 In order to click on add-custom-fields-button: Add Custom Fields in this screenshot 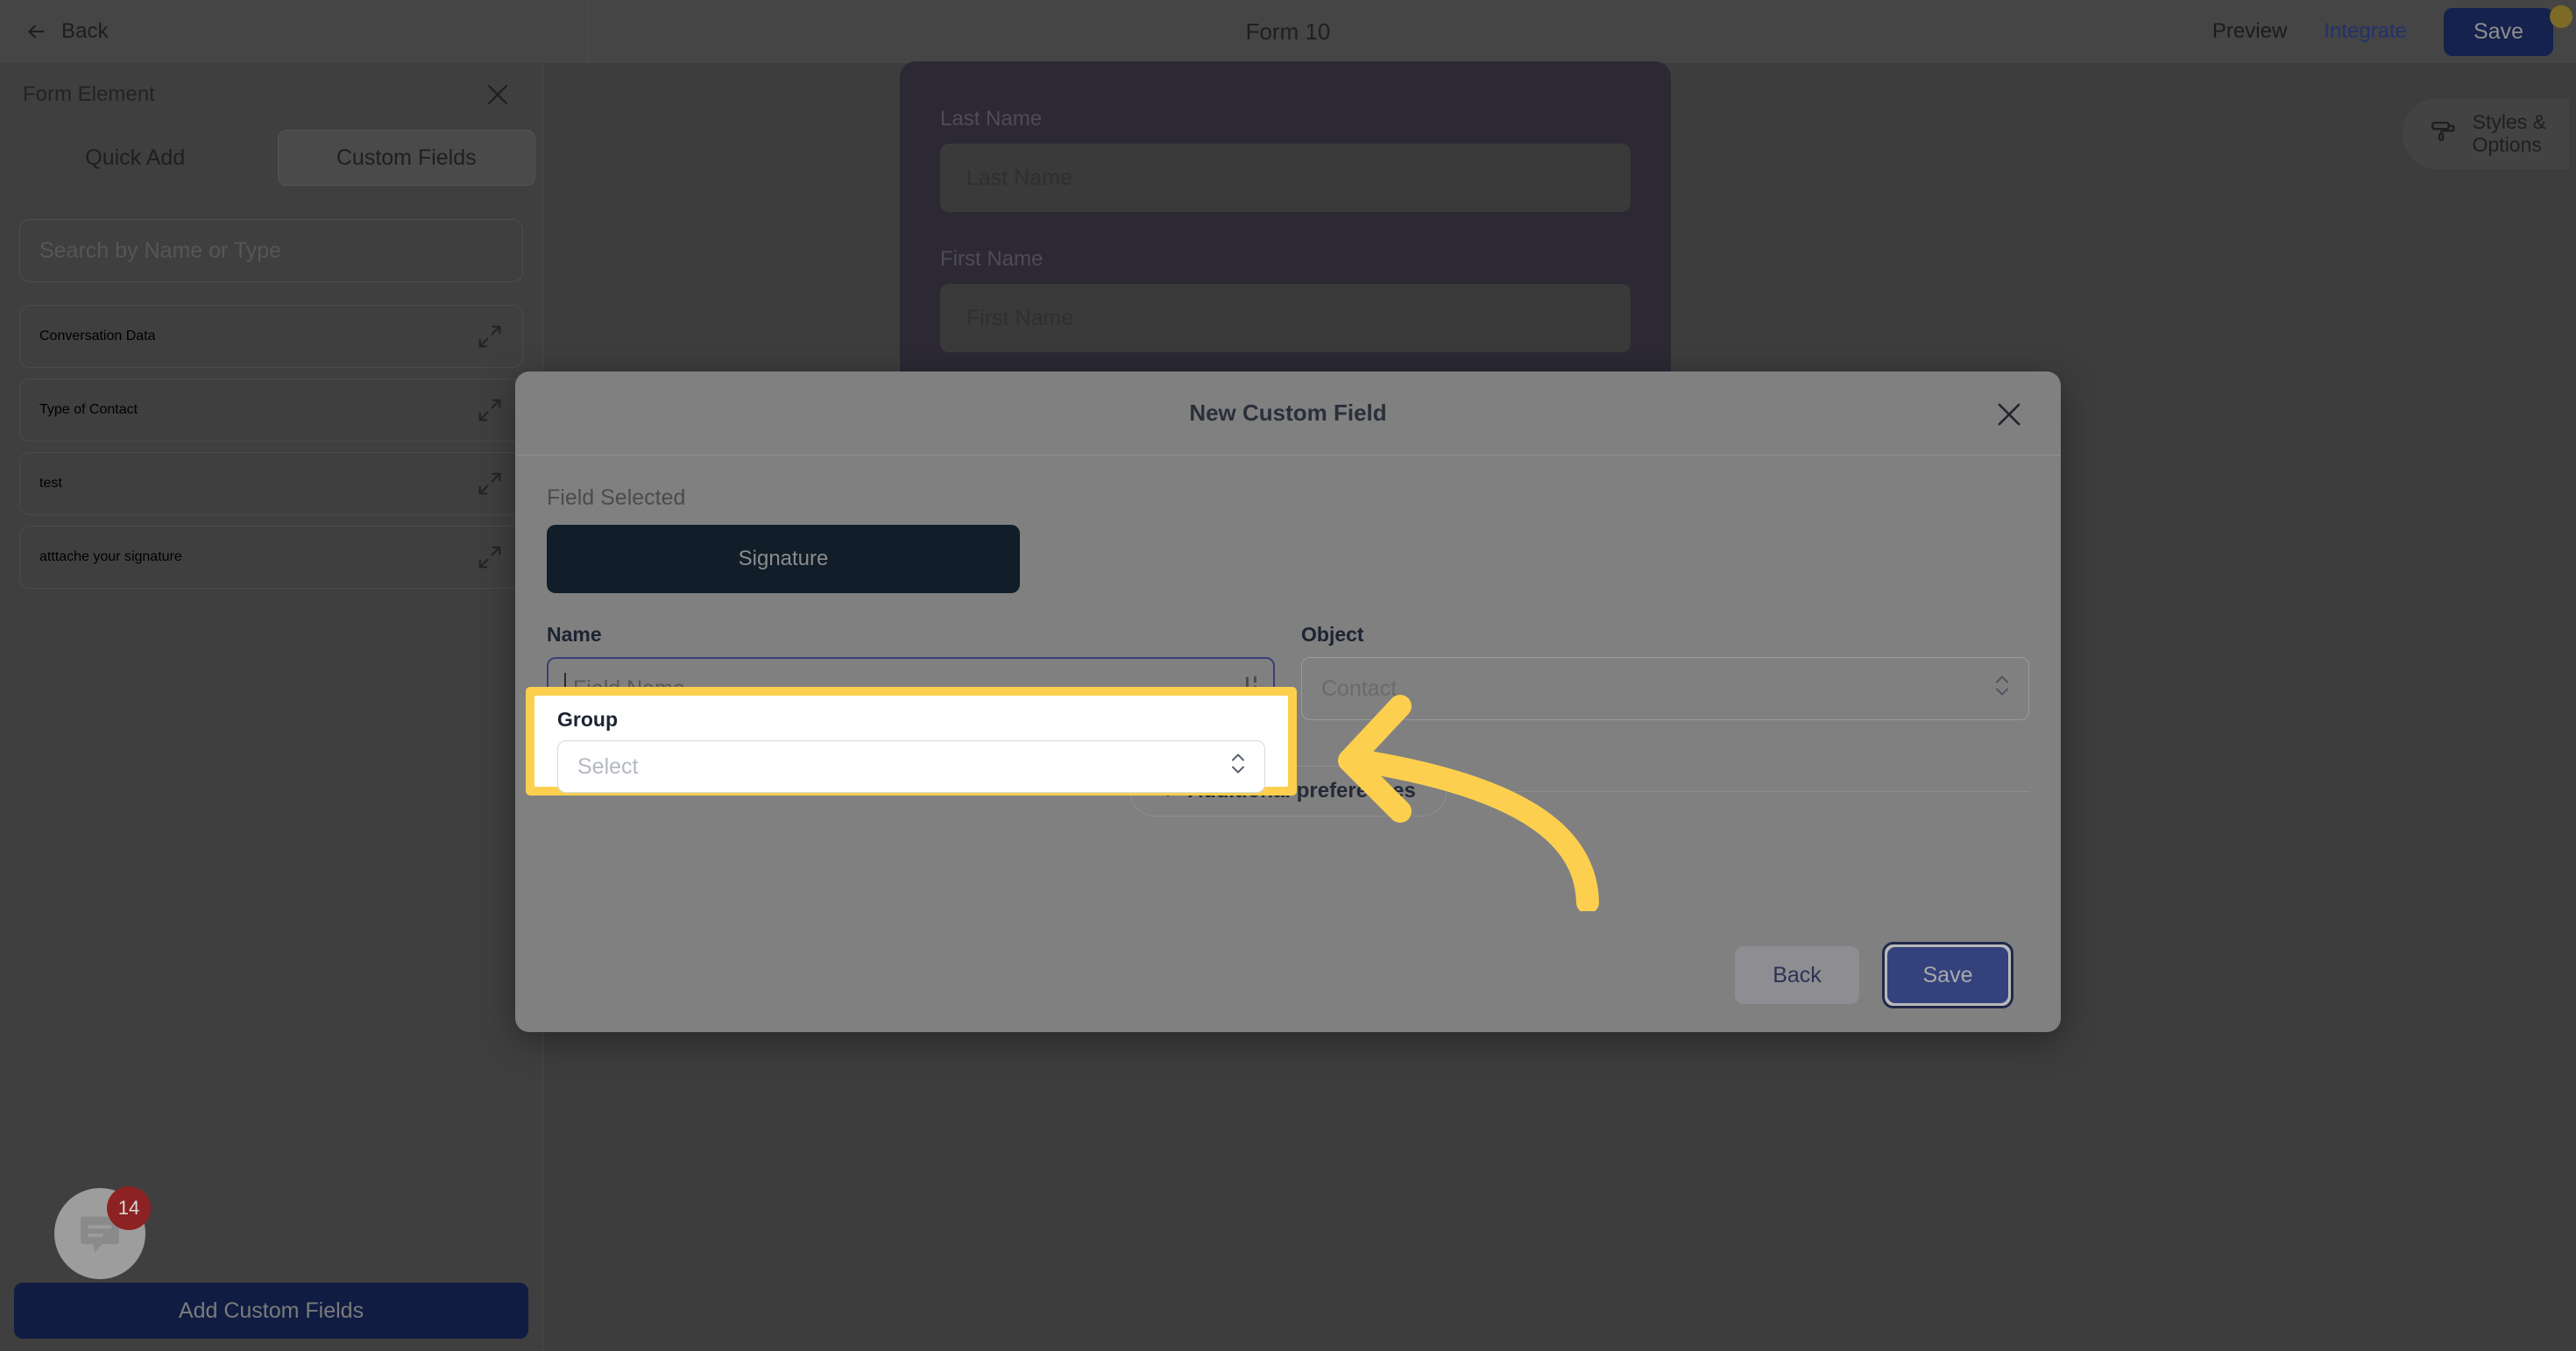, I will do `click(271, 1311)`.